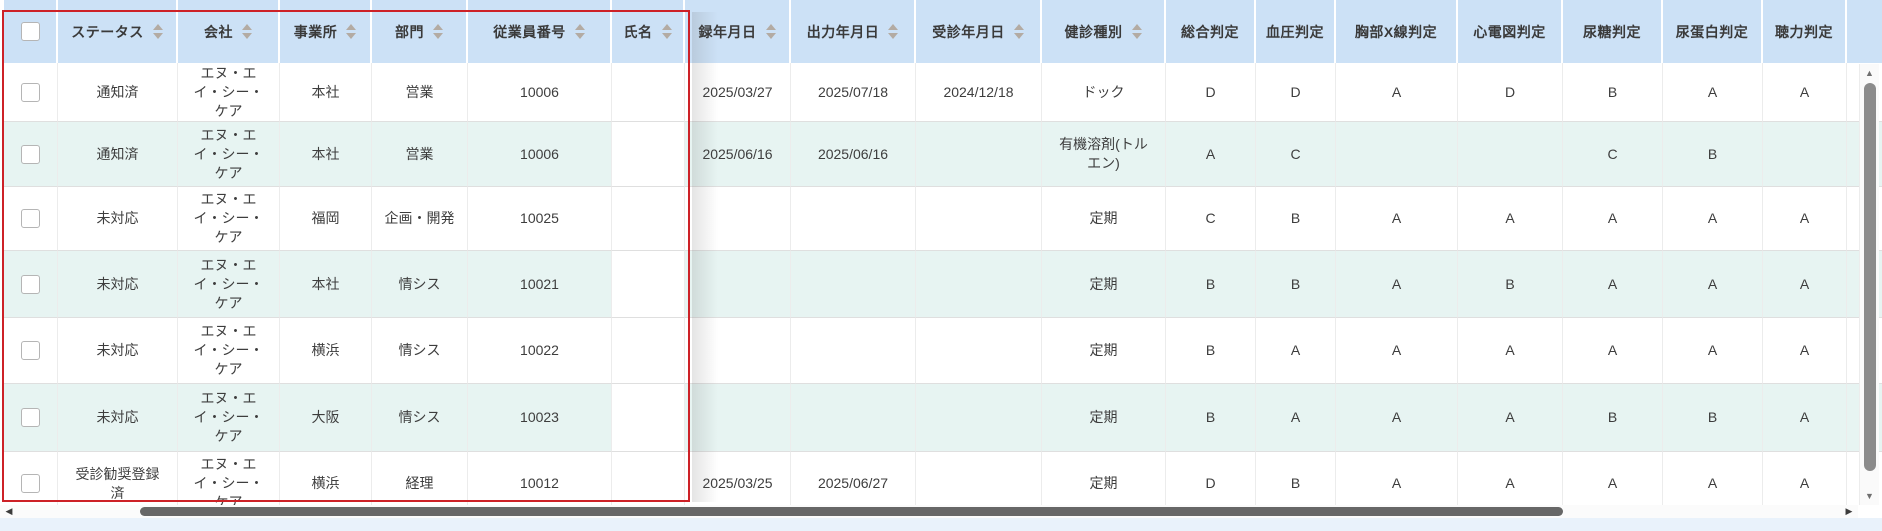 The image size is (1882, 531). Describe the element at coordinates (218, 31) in the screenshot. I see `column-label: 会社` at that location.